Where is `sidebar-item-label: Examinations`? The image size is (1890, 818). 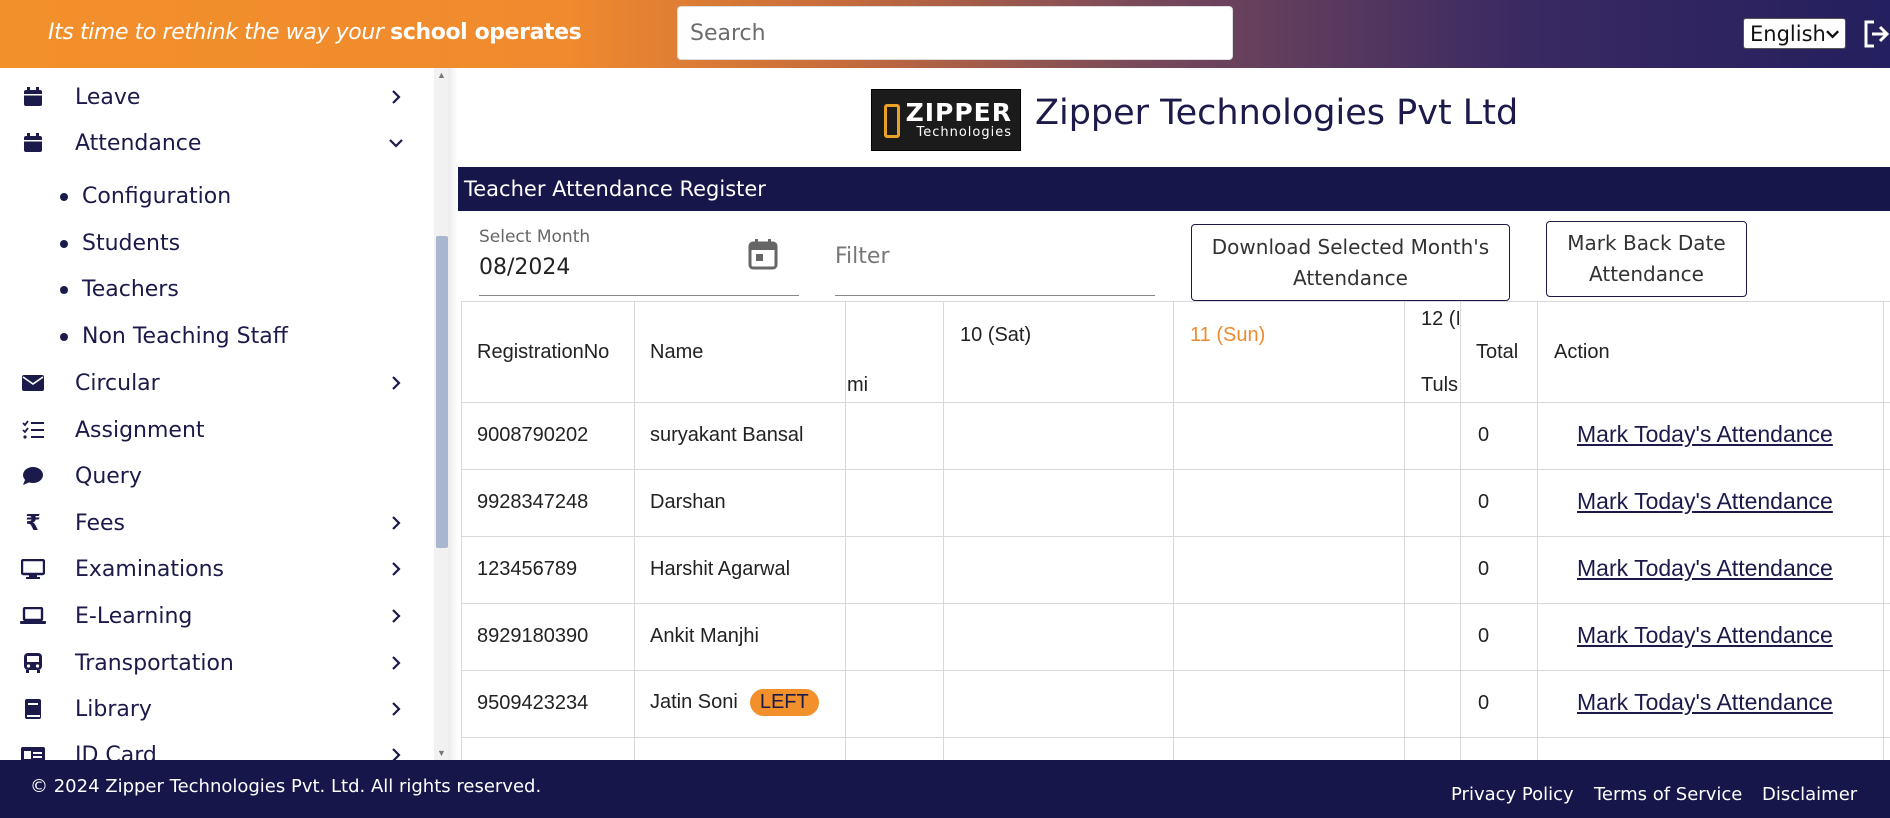
sidebar-item-label: Examinations is located at coordinates (149, 569).